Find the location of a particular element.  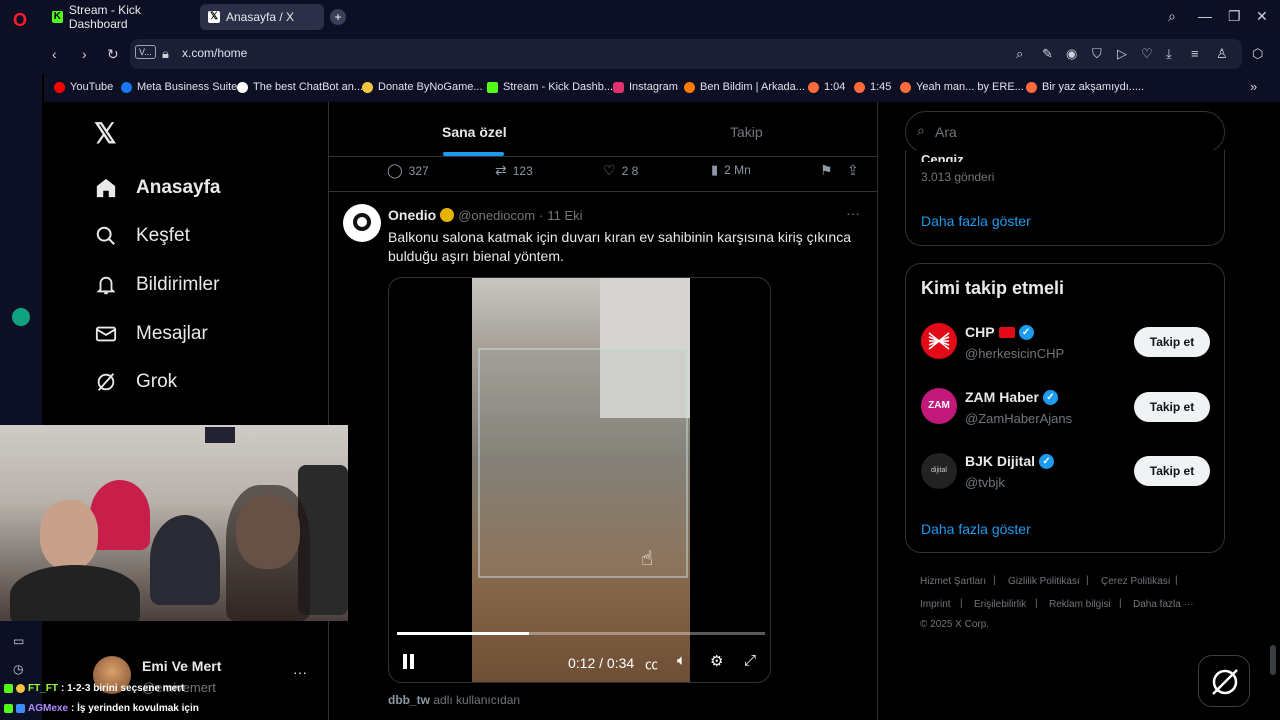

minimize-icon: — is located at coordinates (1205, 16).